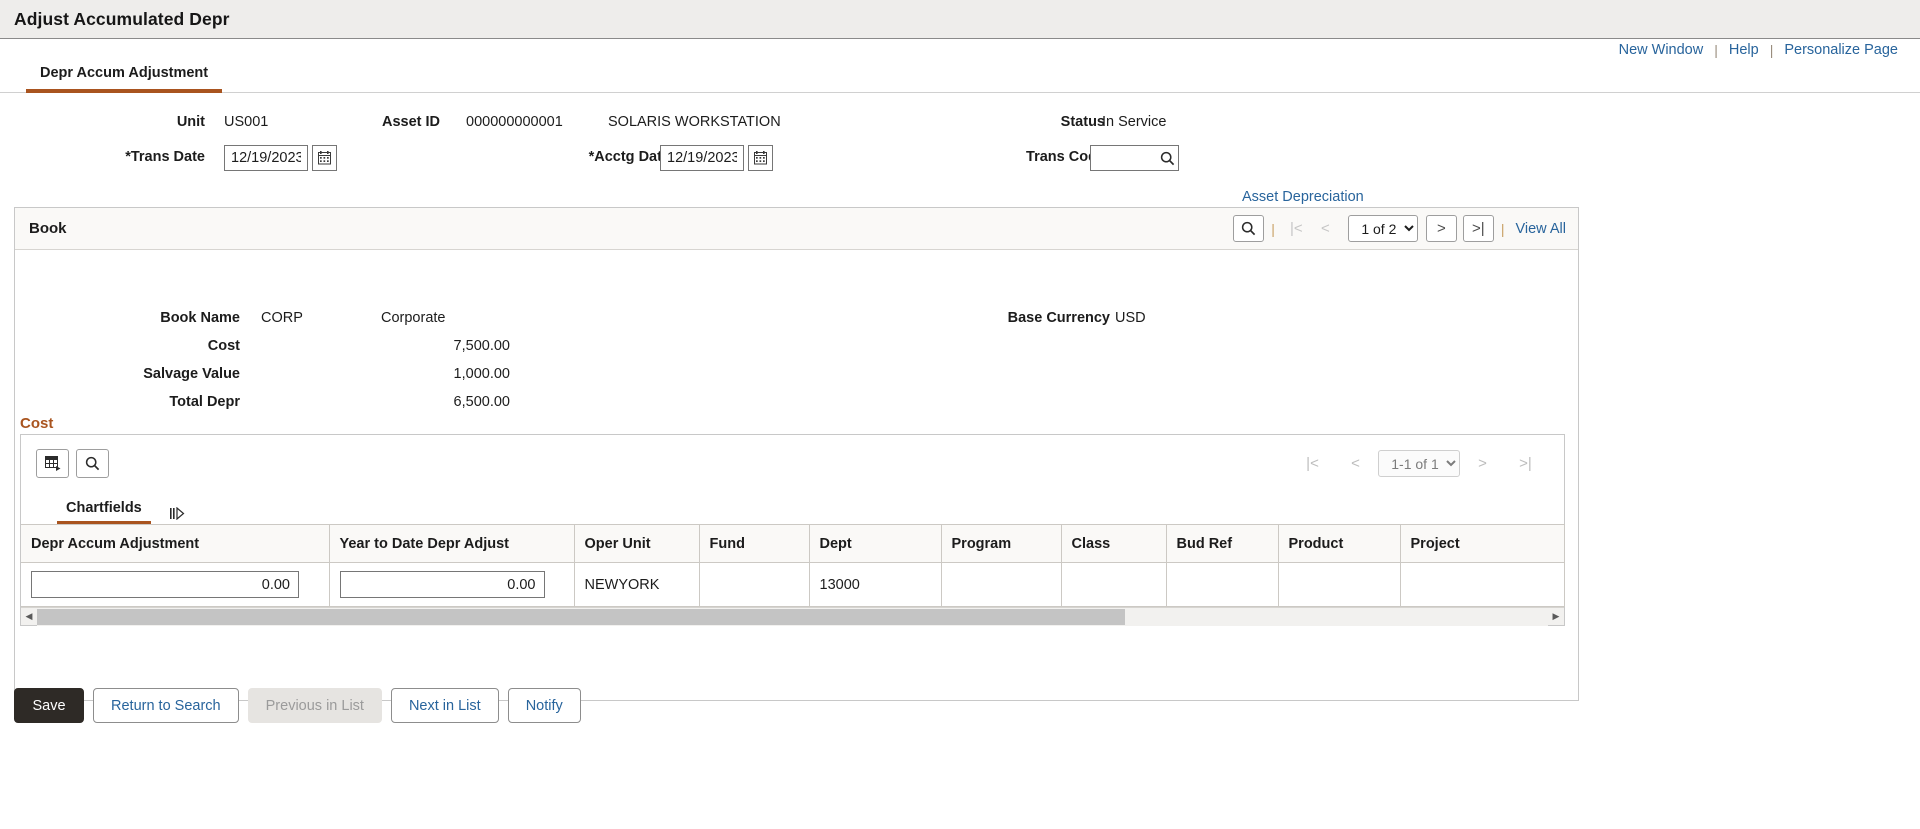 The height and width of the screenshot is (829, 1920). I want to click on notify-button: Notify, so click(544, 705).